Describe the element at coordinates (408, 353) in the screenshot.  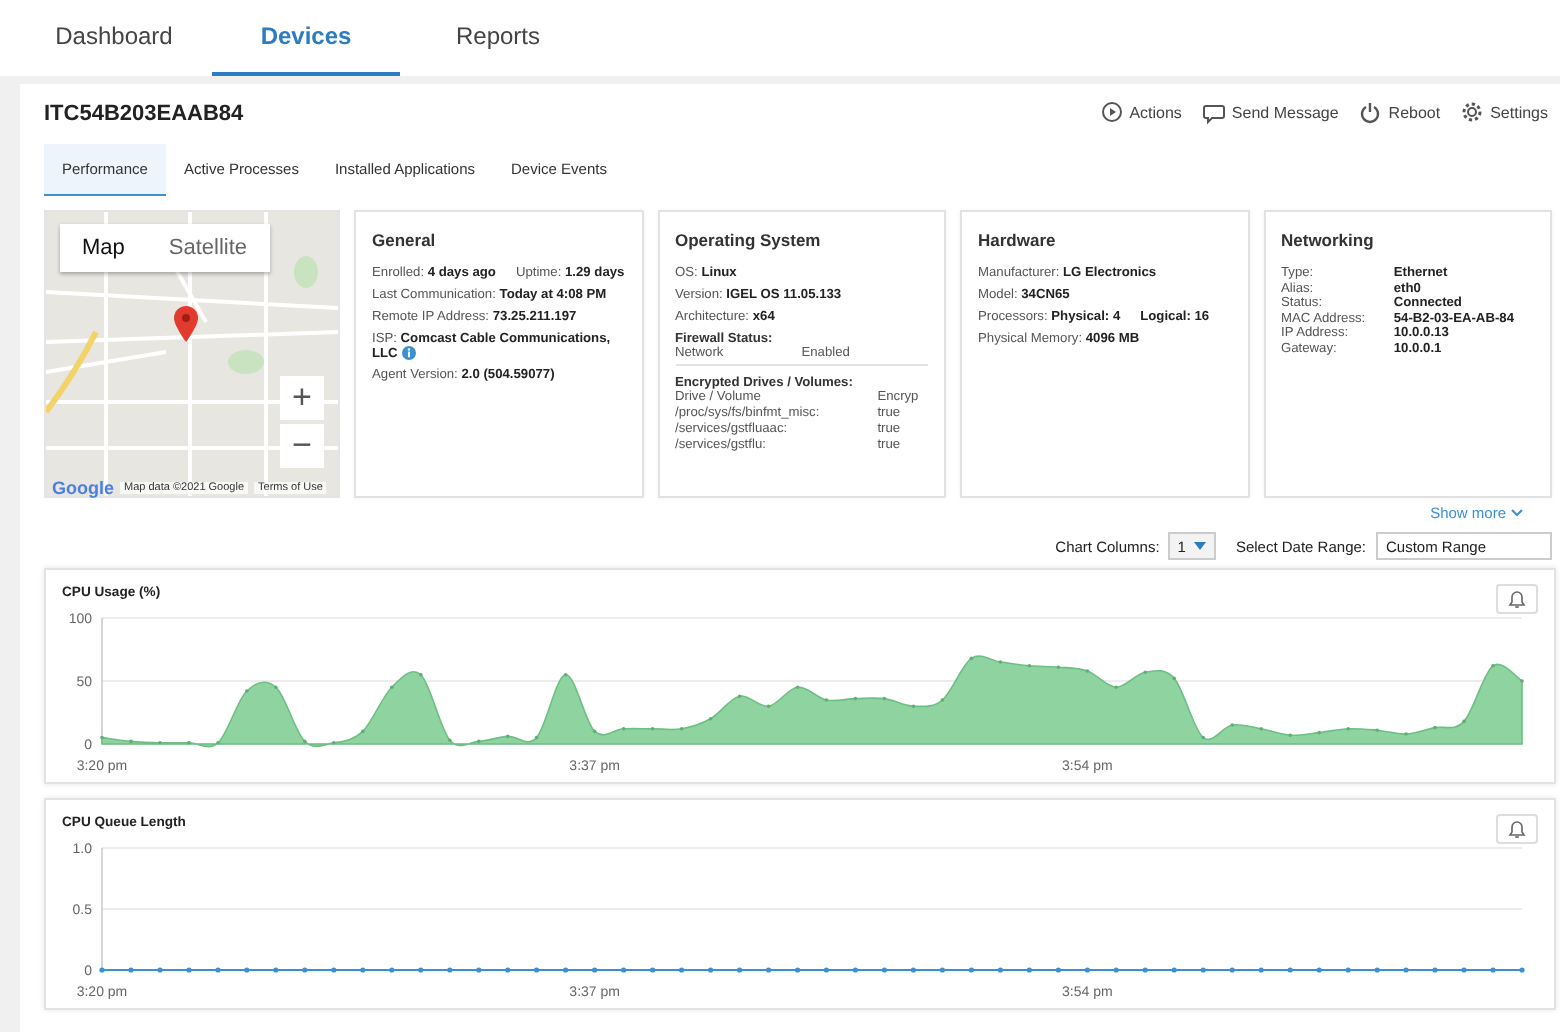
I see `info-icon` at that location.